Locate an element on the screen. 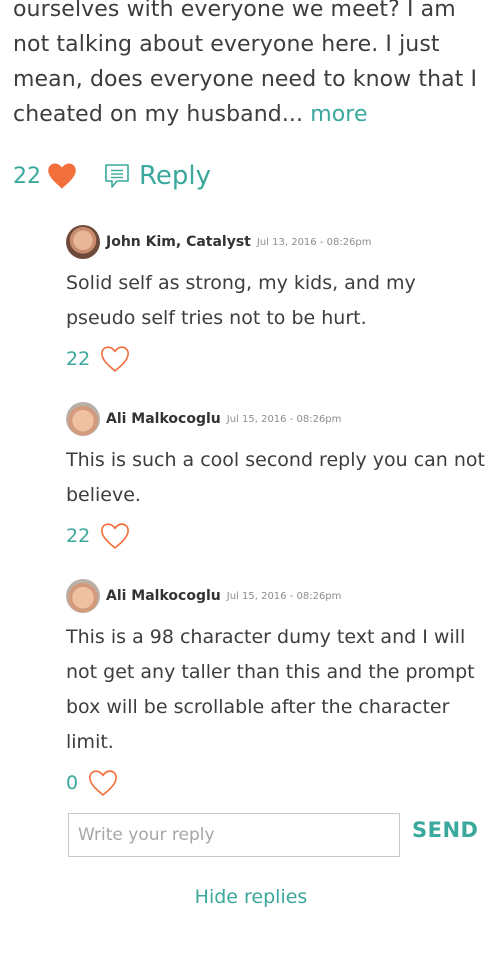 Image resolution: width=502 pixels, height=958 pixels. reply-button: Reply is located at coordinates (157, 176).